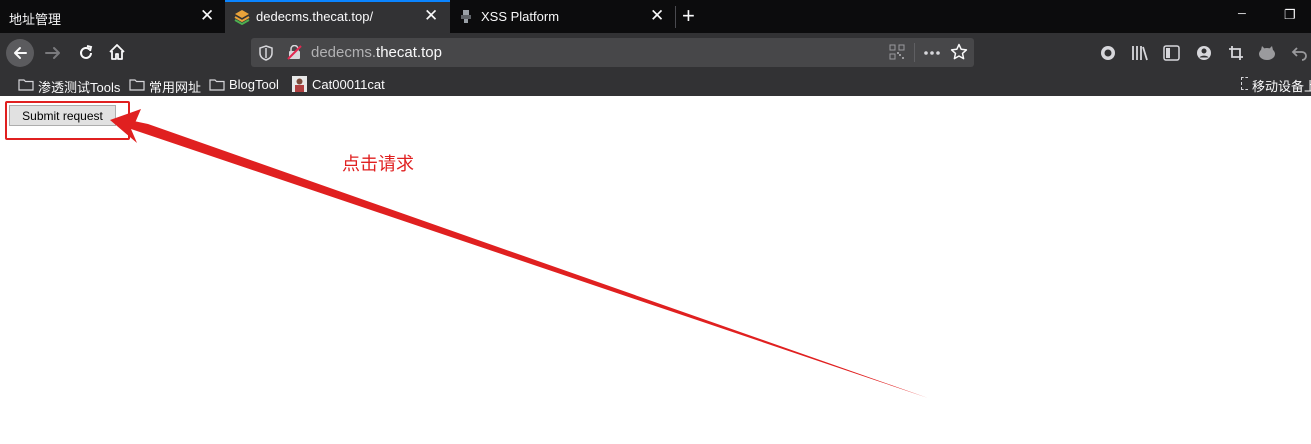 This screenshot has width=1311, height=444. I want to click on page-actions-icon, so click(932, 55).